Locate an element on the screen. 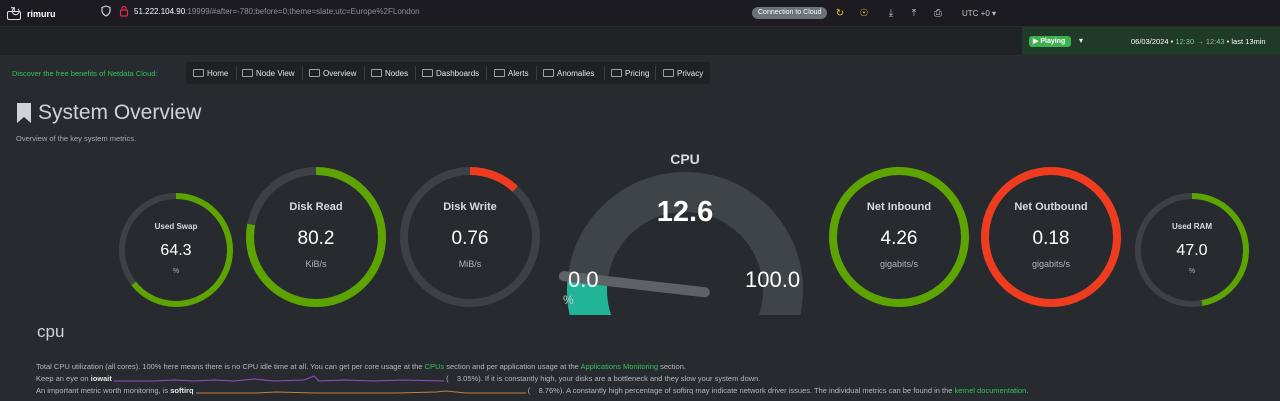 This screenshot has width=1280, height=401. nav-home-label: Home is located at coordinates (218, 73).